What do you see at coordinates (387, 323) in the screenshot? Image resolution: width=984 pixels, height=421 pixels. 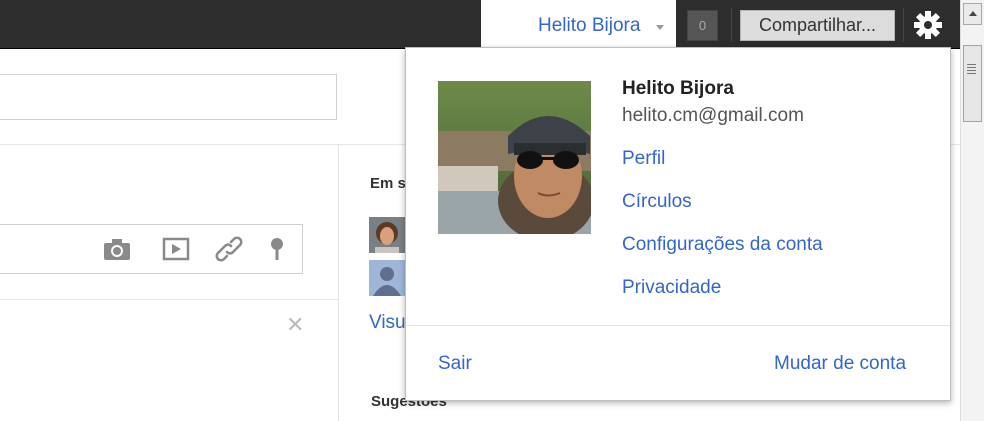 I see `view-all-link: Visu` at bounding box center [387, 323].